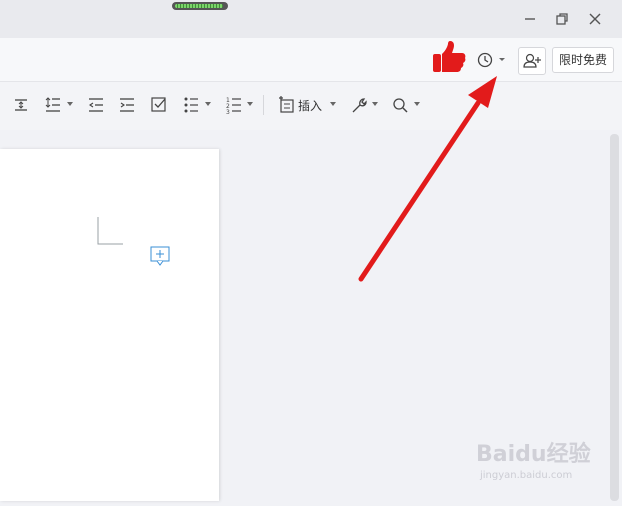 The image size is (622, 506). I want to click on watermark-url: jingyan.baidu.com, so click(526, 475).